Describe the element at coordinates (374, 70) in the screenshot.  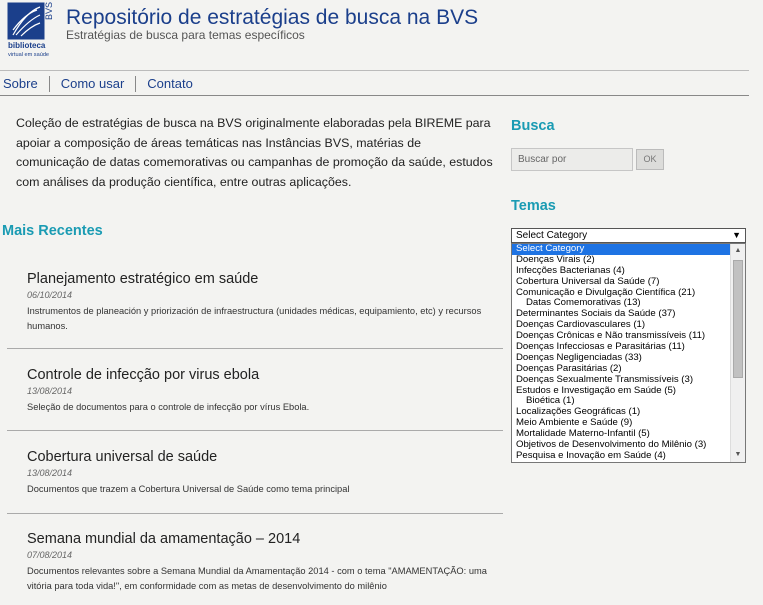
I see `nav-divider-top` at that location.